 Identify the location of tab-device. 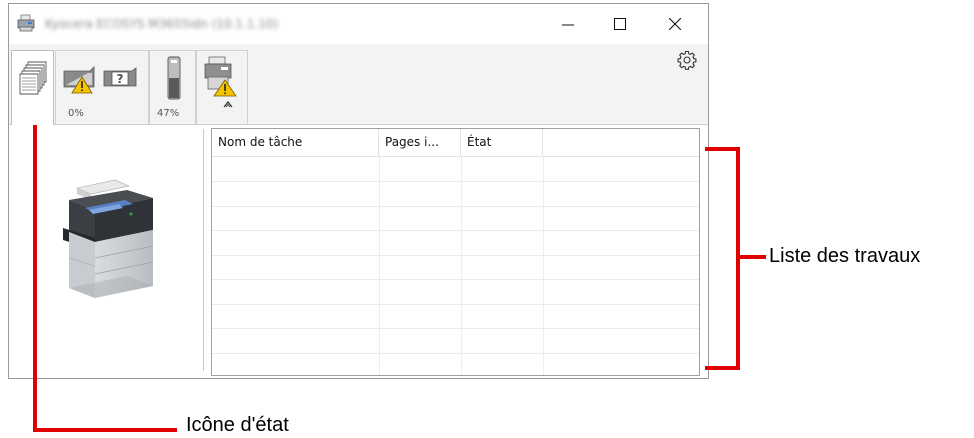
(222, 87).